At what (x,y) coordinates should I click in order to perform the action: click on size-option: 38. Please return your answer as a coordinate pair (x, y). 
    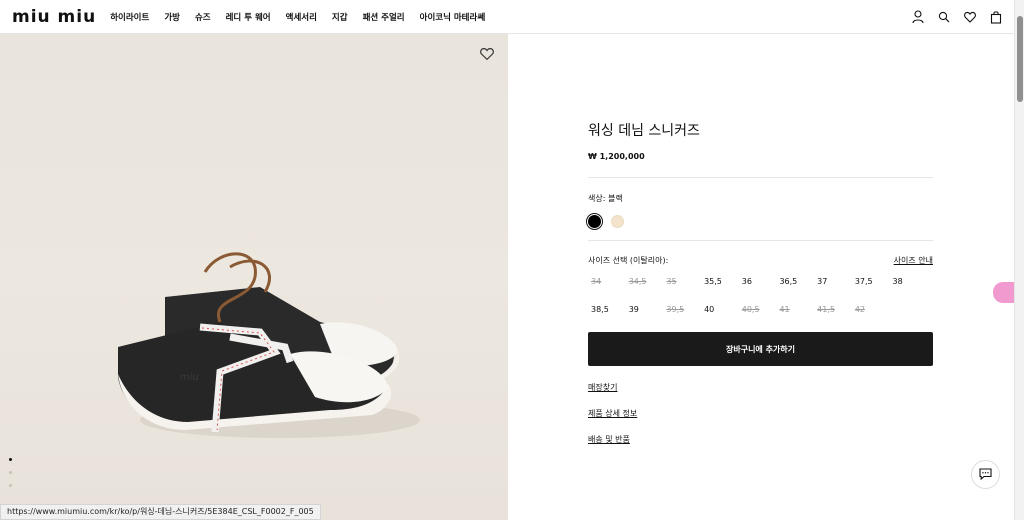
    Looking at the image, I should click on (912, 282).